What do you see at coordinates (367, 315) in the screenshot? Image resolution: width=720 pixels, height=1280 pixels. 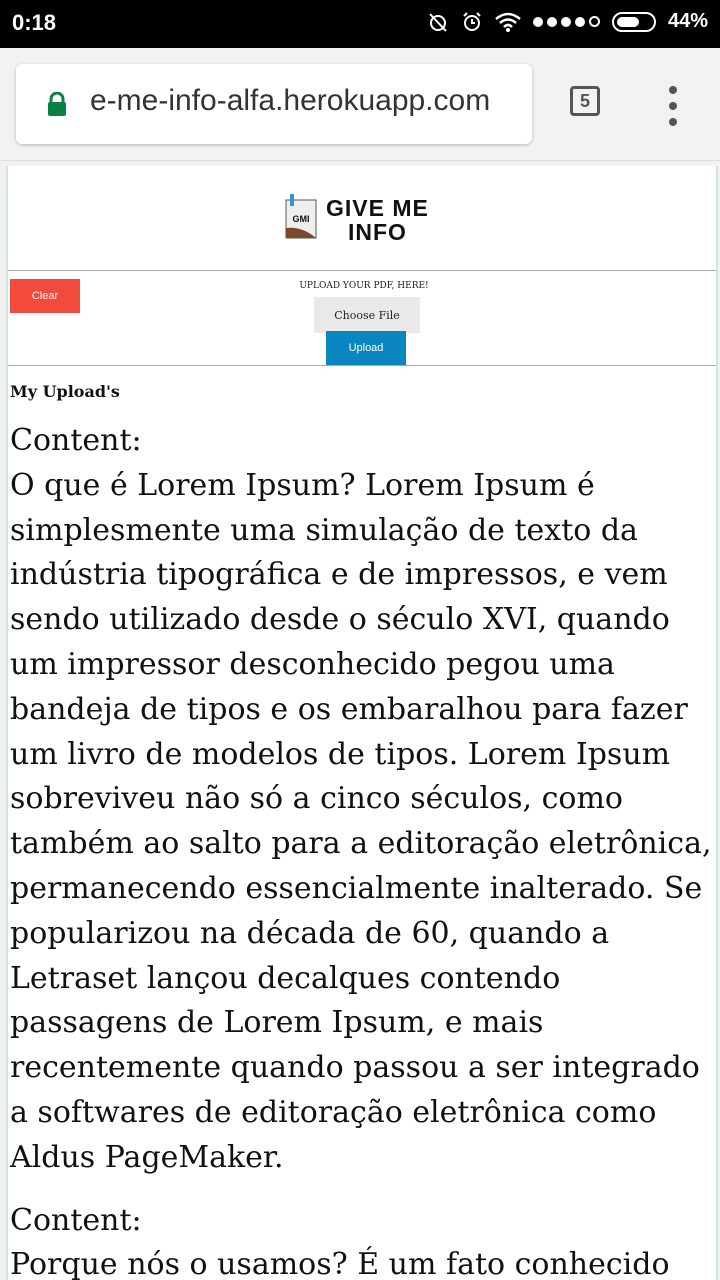 I see `choose-file-button: Choose File` at bounding box center [367, 315].